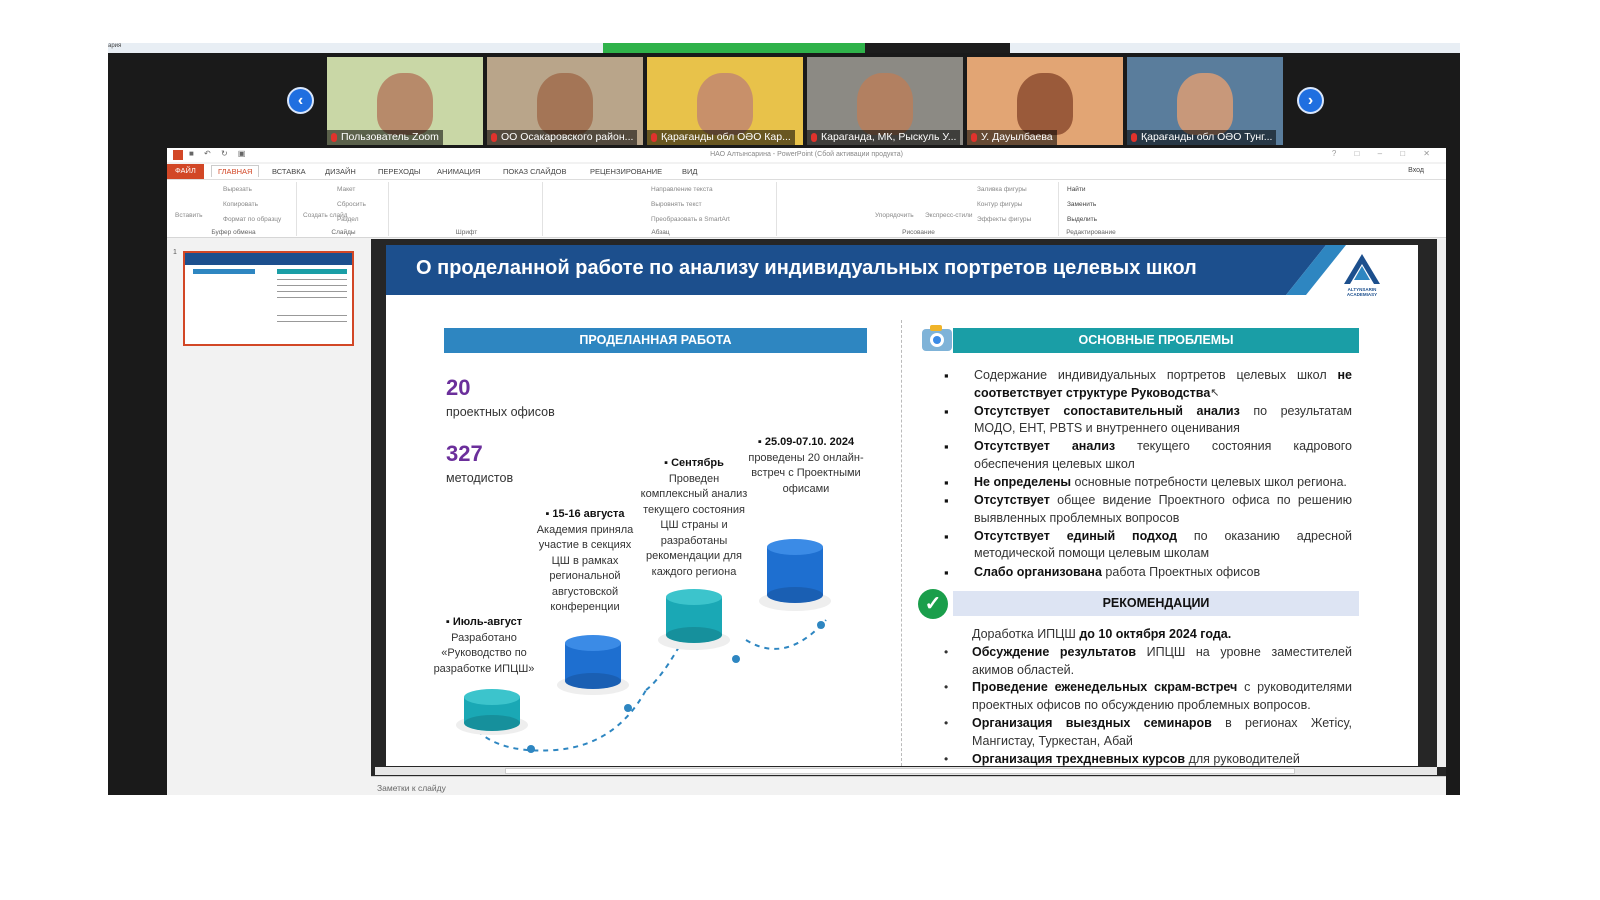  I want to click on window-controls: ? □ – □ ✕, so click(1385, 153).